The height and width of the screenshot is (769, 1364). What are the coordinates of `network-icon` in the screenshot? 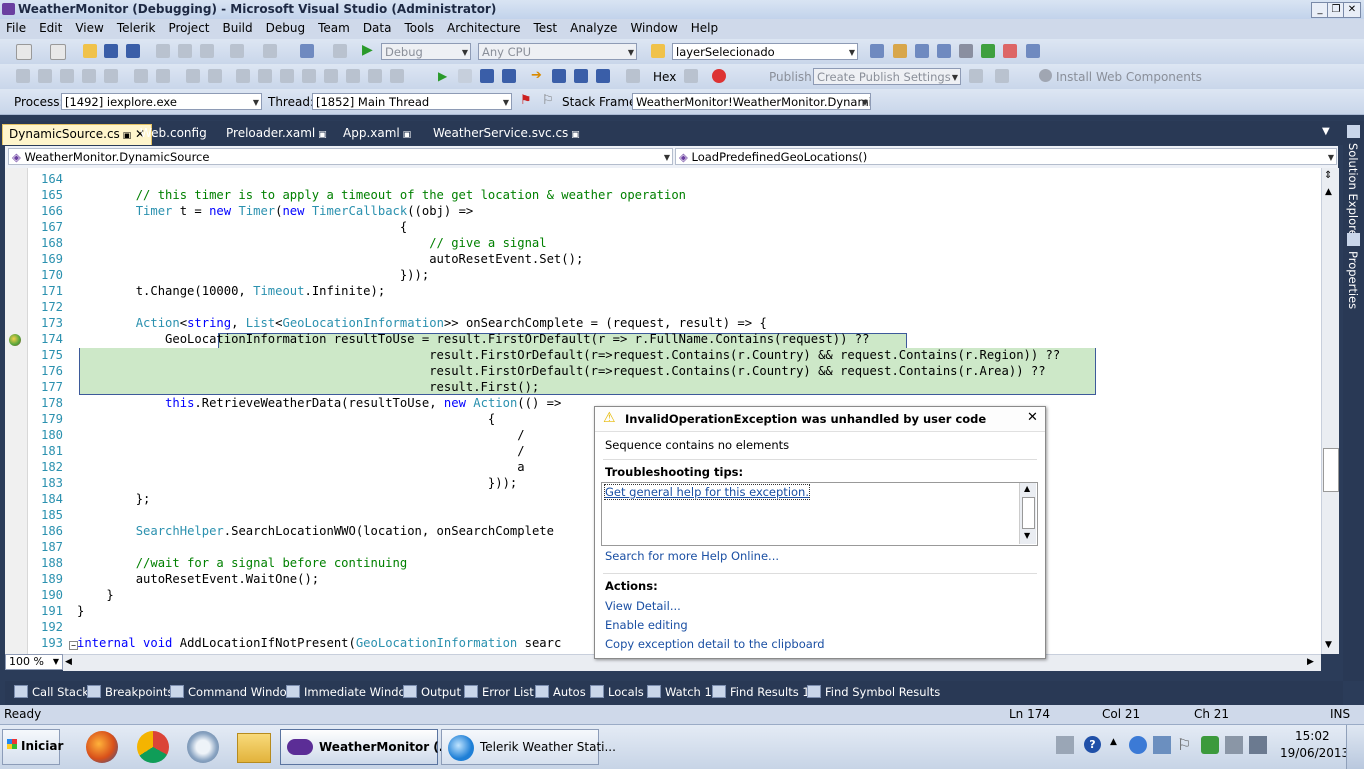 It's located at (1138, 745).